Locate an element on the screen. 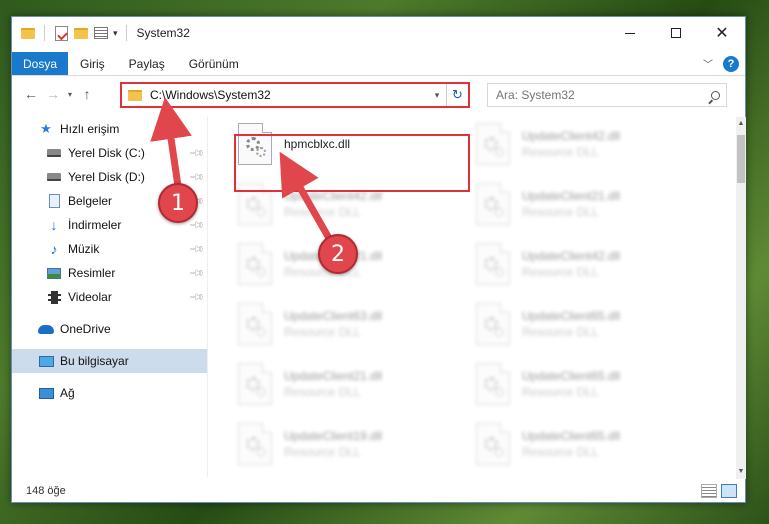 The image size is (769, 524). forward-button: → is located at coordinates (53, 94).